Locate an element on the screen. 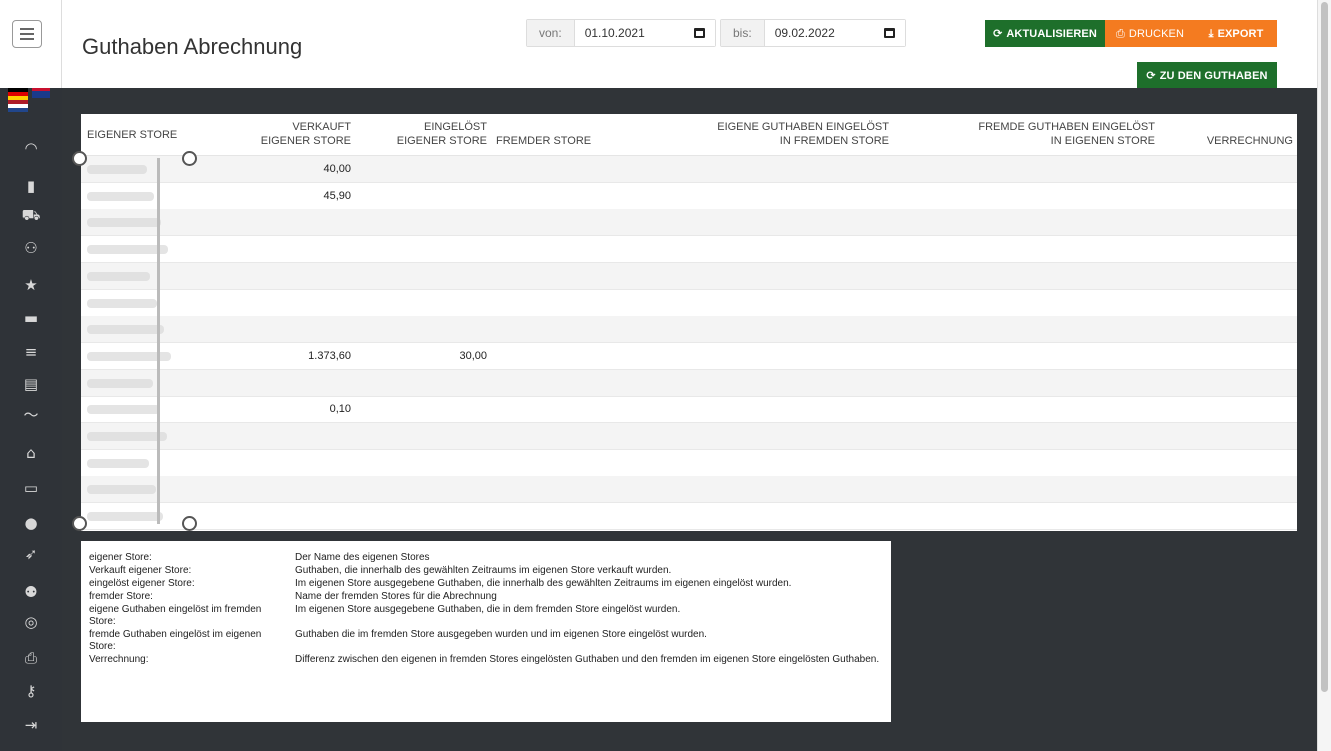 The height and width of the screenshot is (751, 1331). table-row: 1.373,60 30,00 is located at coordinates (689, 356).